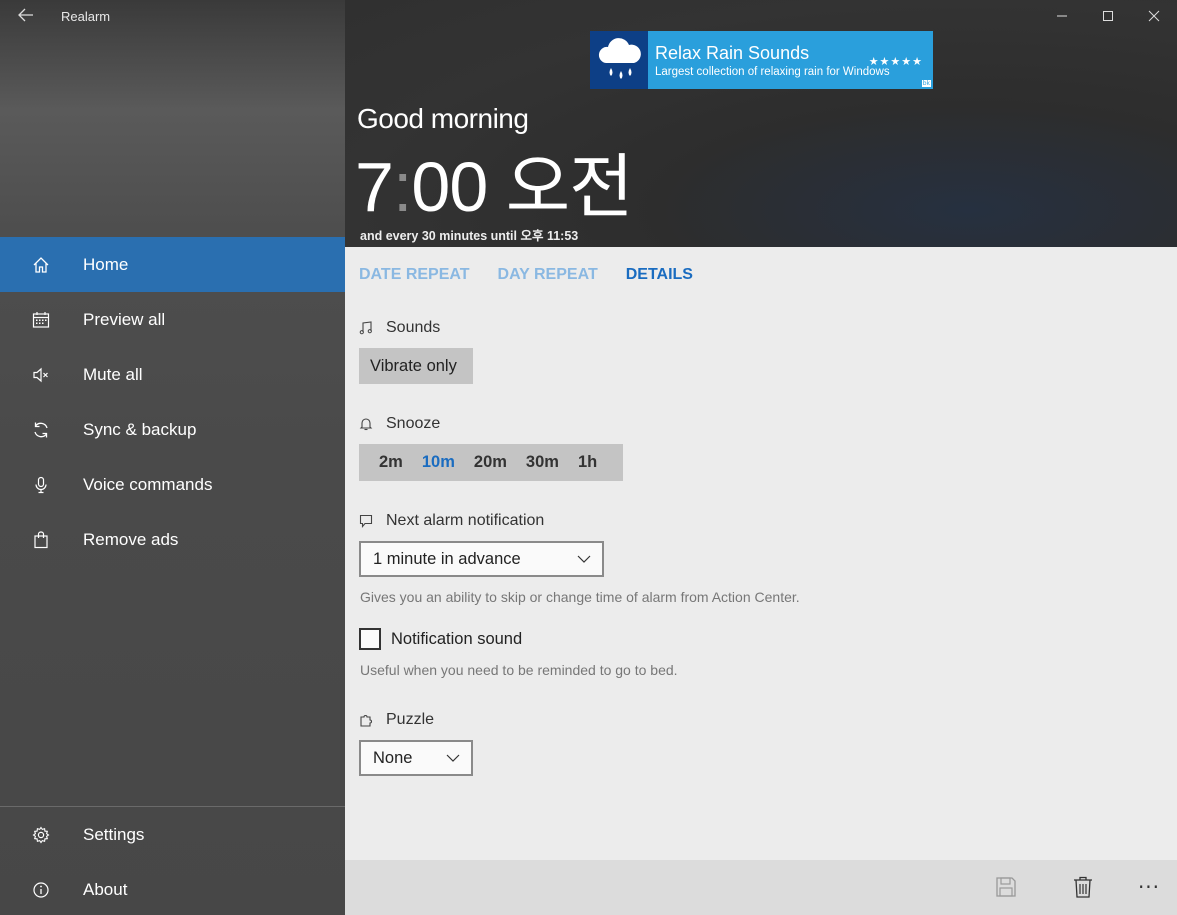 The width and height of the screenshot is (1177, 915). I want to click on bell-icon, so click(366, 424).